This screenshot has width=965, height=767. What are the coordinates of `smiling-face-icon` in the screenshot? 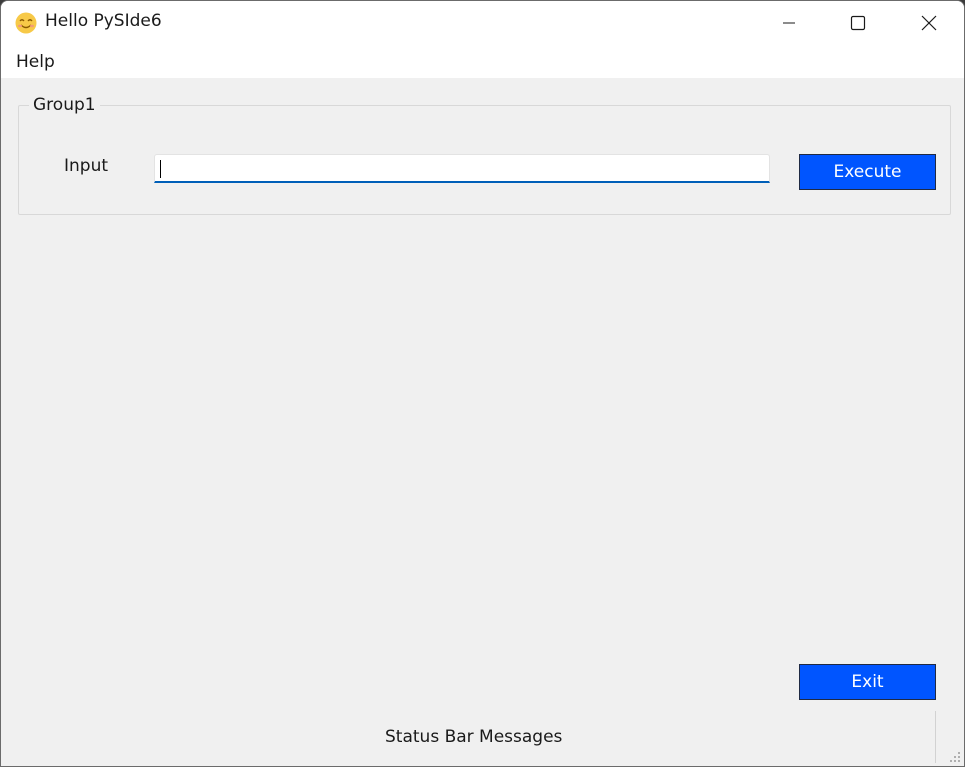 It's located at (26, 23).